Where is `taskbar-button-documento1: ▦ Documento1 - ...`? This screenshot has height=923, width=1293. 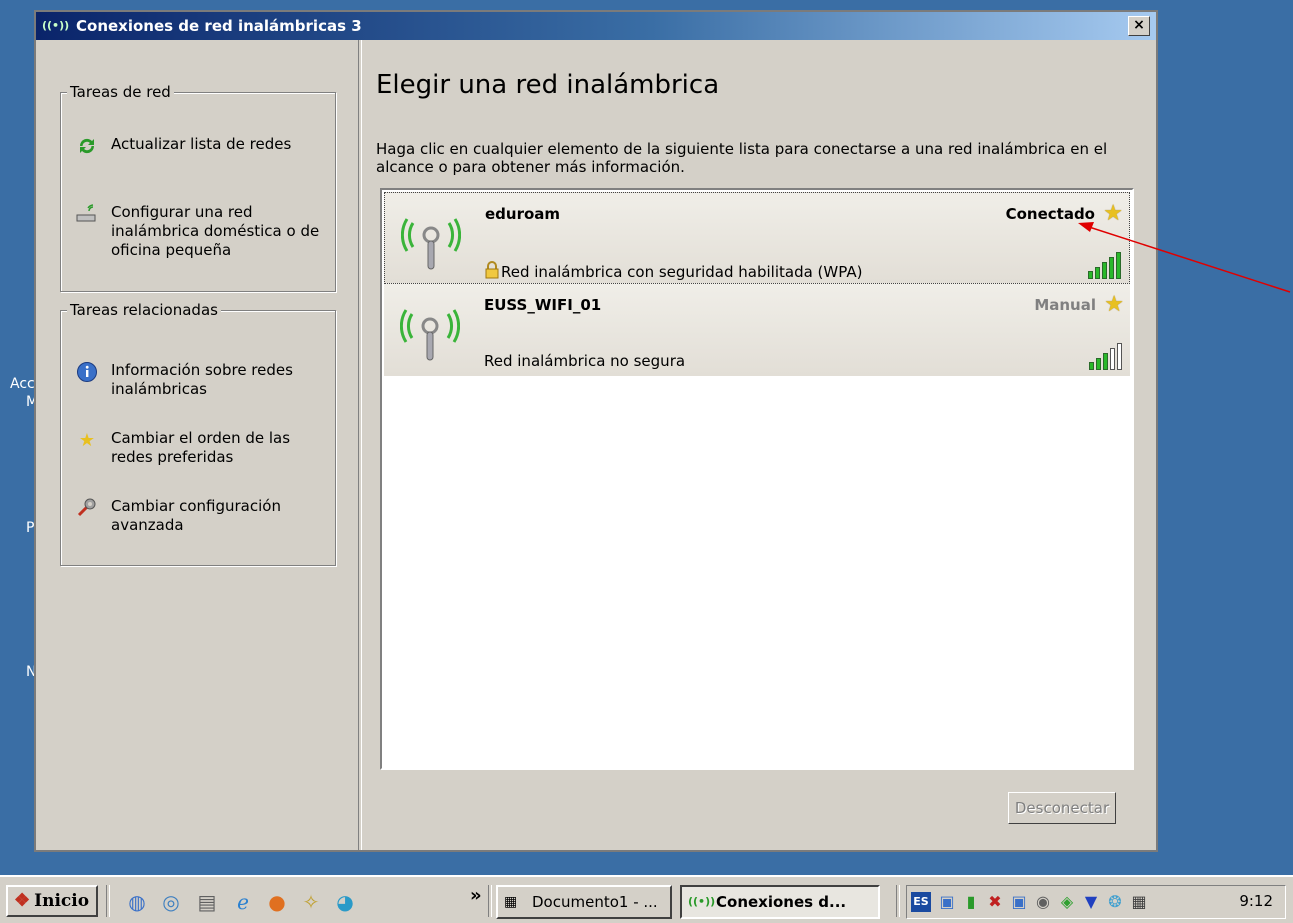
taskbar-button-documento1: ▦ Documento1 - ... is located at coordinates (584, 902).